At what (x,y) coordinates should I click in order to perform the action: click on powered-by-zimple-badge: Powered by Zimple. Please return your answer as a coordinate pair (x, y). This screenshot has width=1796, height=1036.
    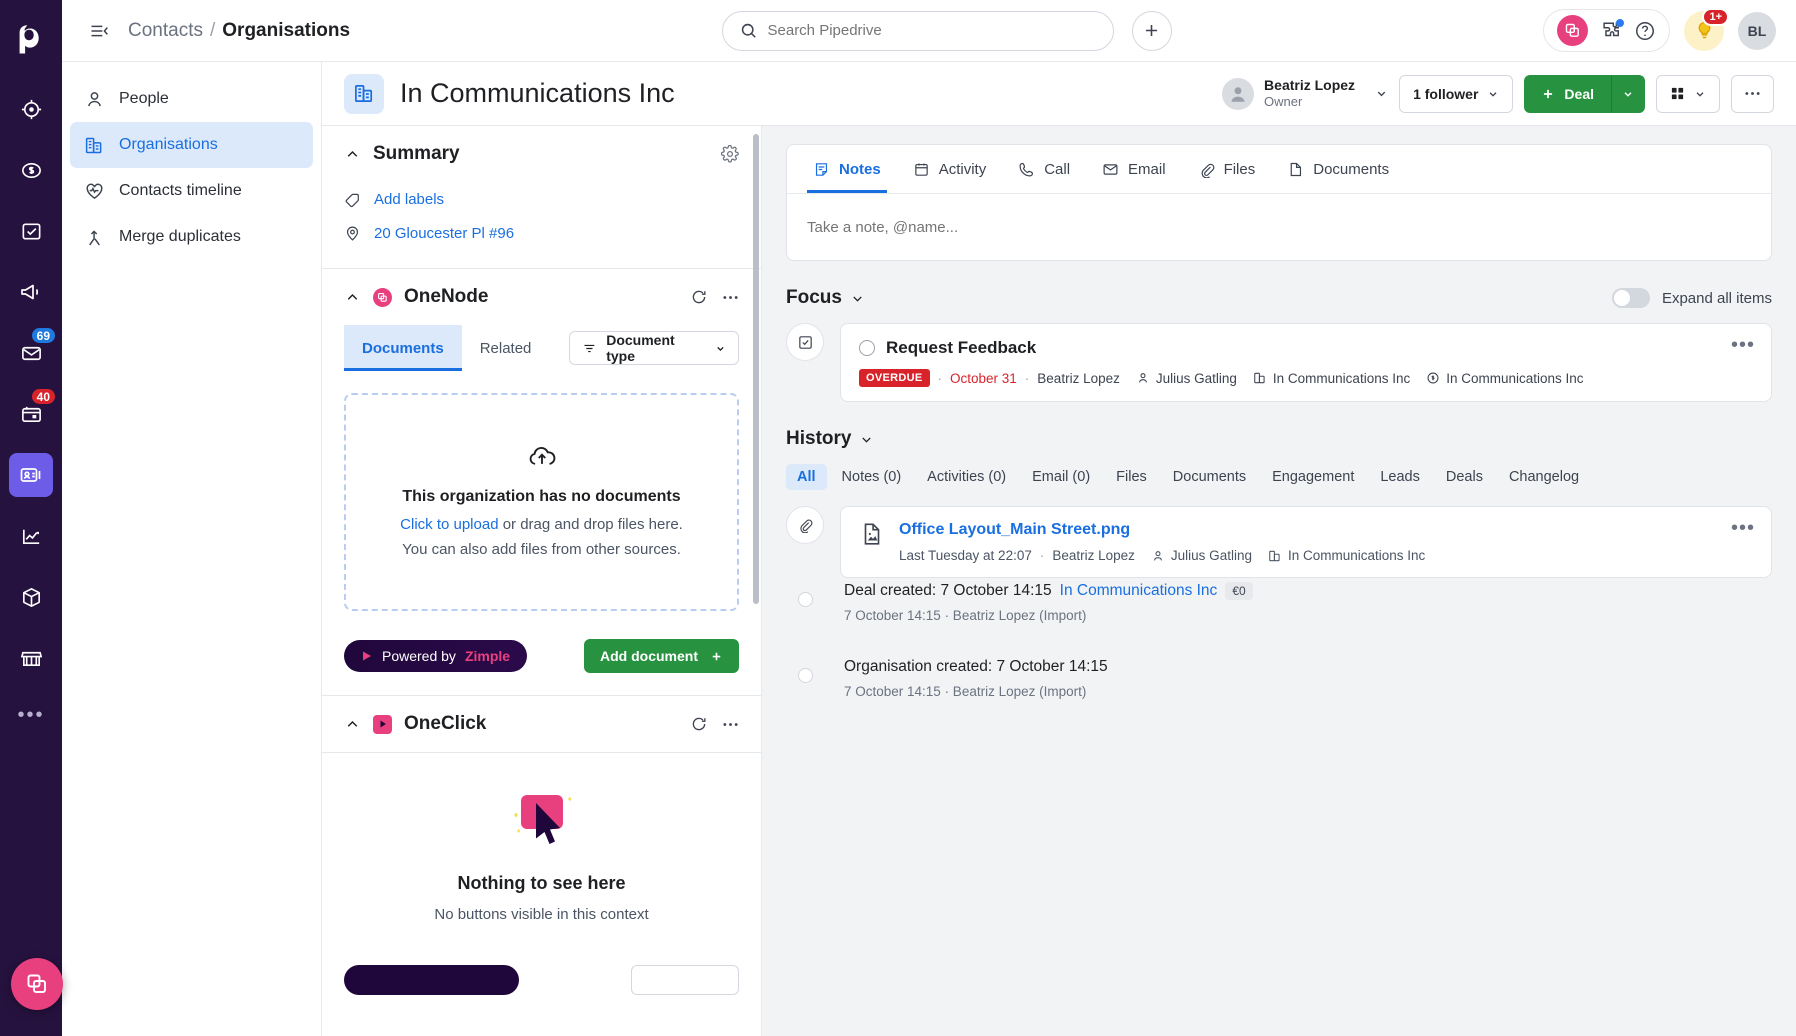
    Looking at the image, I should click on (436, 656).